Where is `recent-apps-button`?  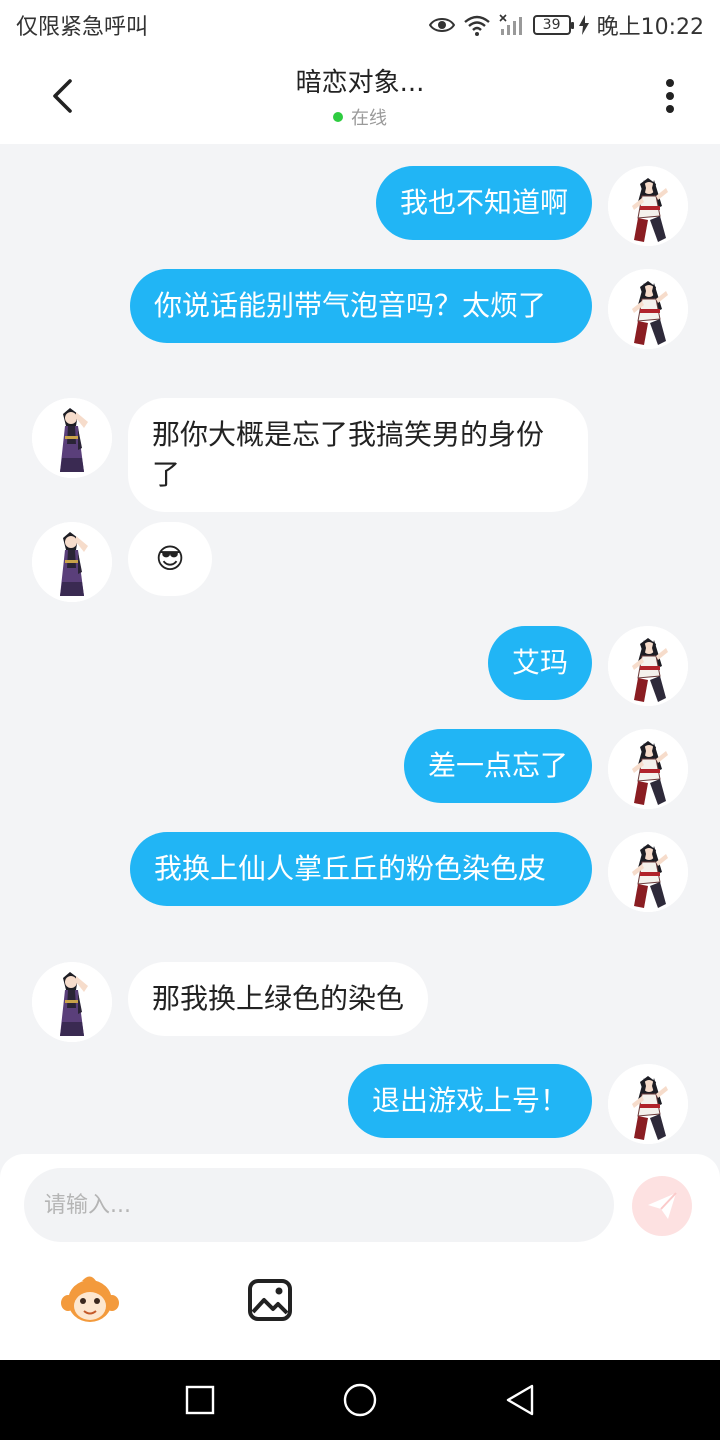
recent-apps-button is located at coordinates (200, 1400).